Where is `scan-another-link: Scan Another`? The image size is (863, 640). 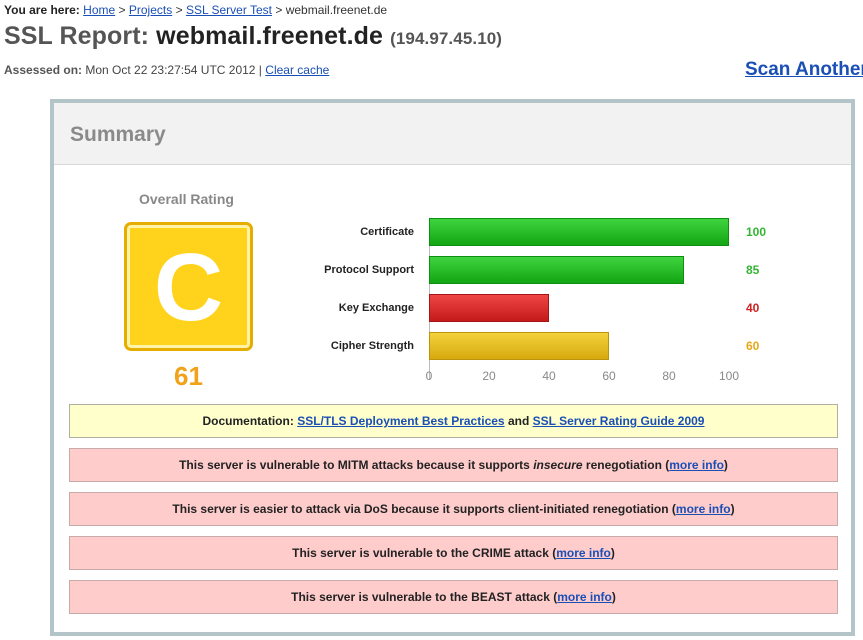
scan-another-link: Scan Another is located at coordinates (804, 70).